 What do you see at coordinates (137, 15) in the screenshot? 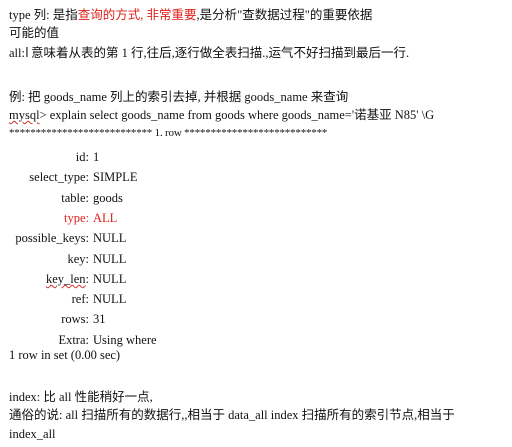
I see `intro-highlight: 查询的方式, 非常重要` at bounding box center [137, 15].